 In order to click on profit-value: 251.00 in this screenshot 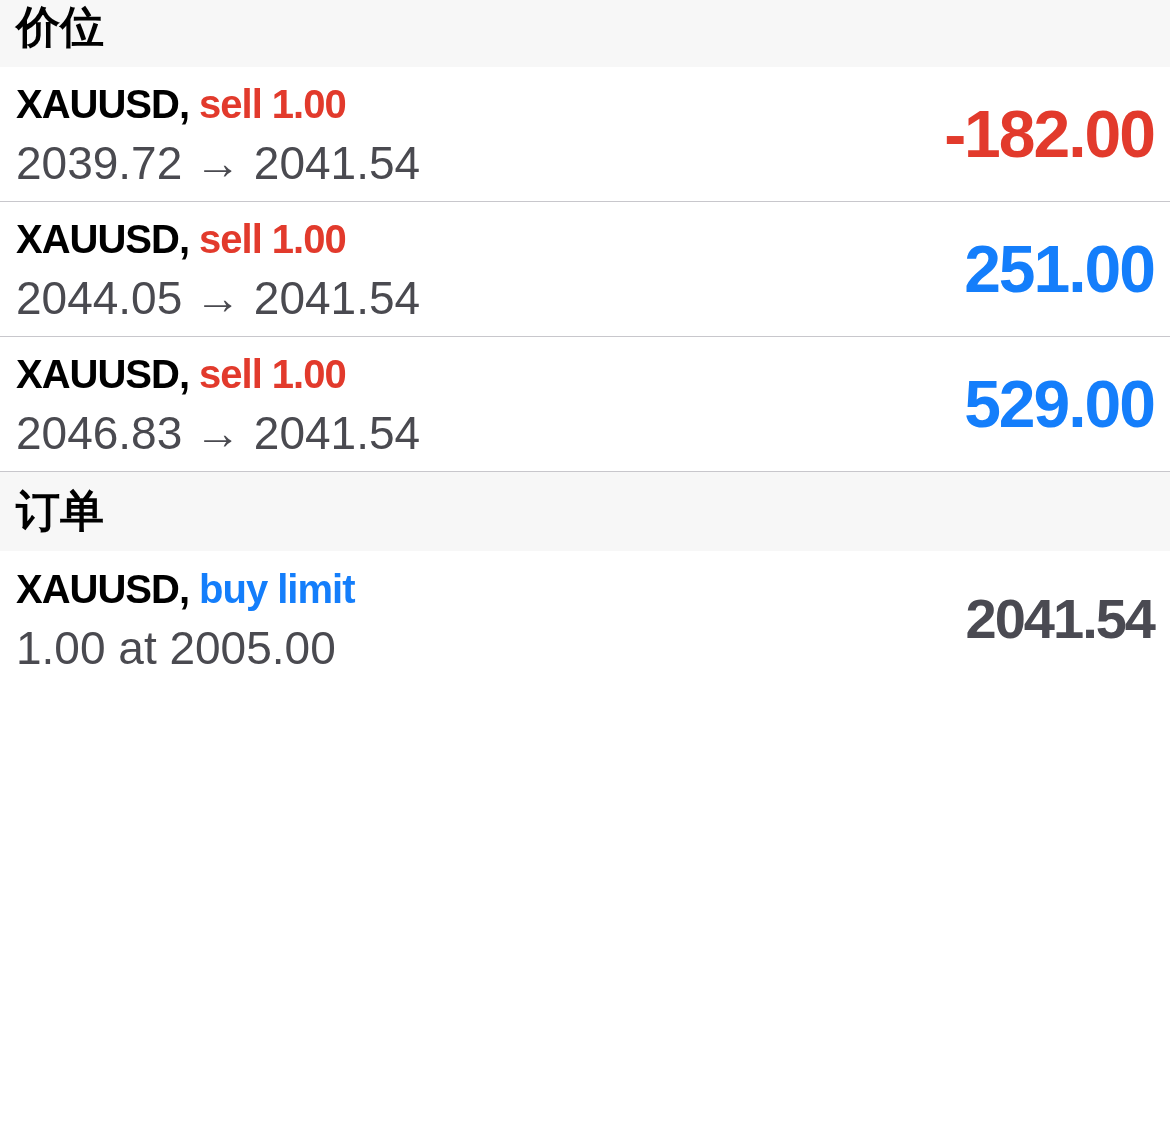, I will do `click(1059, 269)`.